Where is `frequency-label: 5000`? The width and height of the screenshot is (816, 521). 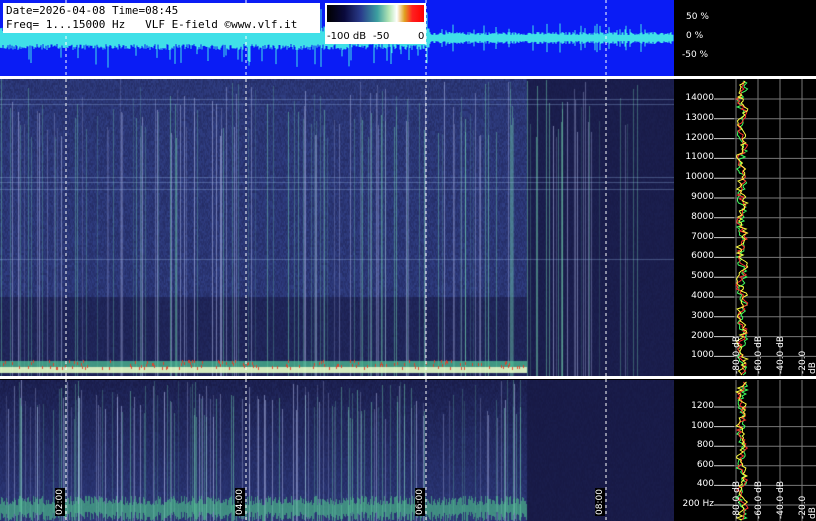 frequency-label: 5000 is located at coordinates (702, 276).